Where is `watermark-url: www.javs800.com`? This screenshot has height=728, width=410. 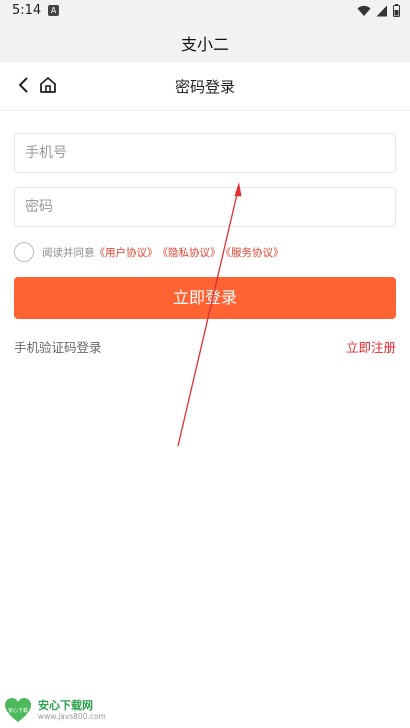
watermark-url: www.javs800.com is located at coordinates (72, 716).